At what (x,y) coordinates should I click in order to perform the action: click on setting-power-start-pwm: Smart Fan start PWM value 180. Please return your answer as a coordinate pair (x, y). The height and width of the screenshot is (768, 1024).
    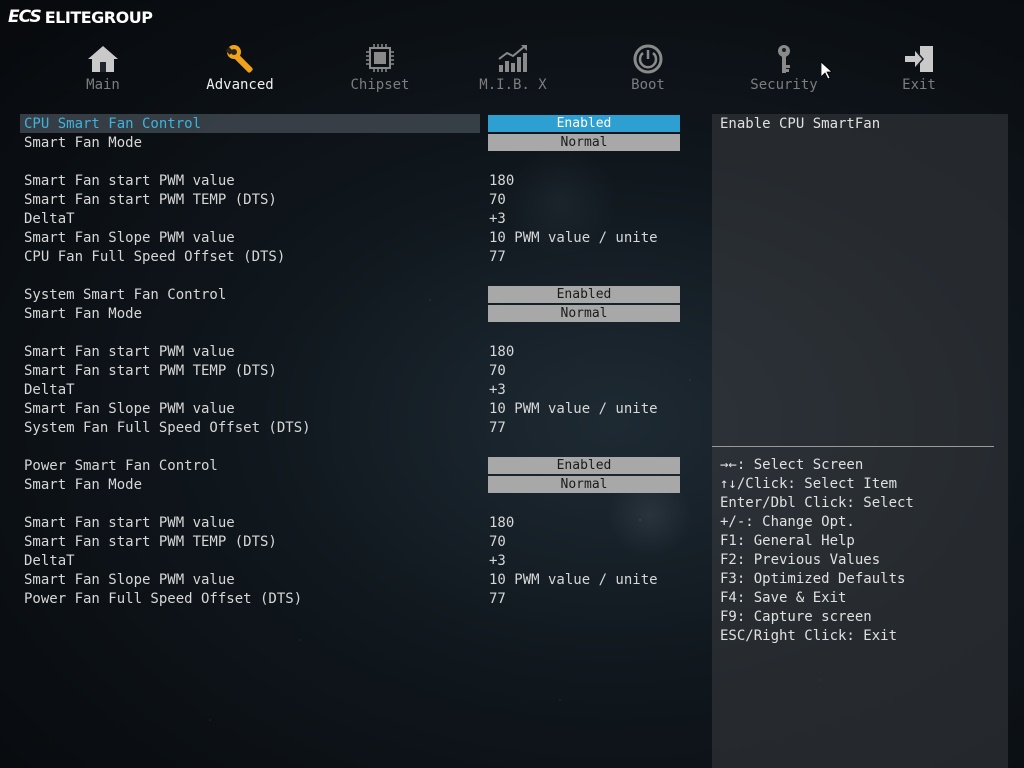
    Looking at the image, I should click on (355, 522).